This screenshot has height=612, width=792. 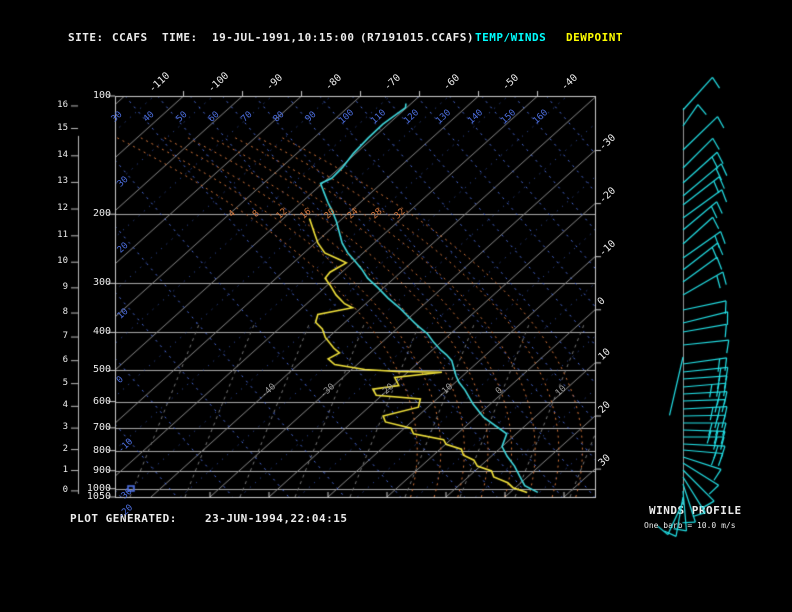 I want to click on pressure-tick-label: 500, so click(x=101, y=370).